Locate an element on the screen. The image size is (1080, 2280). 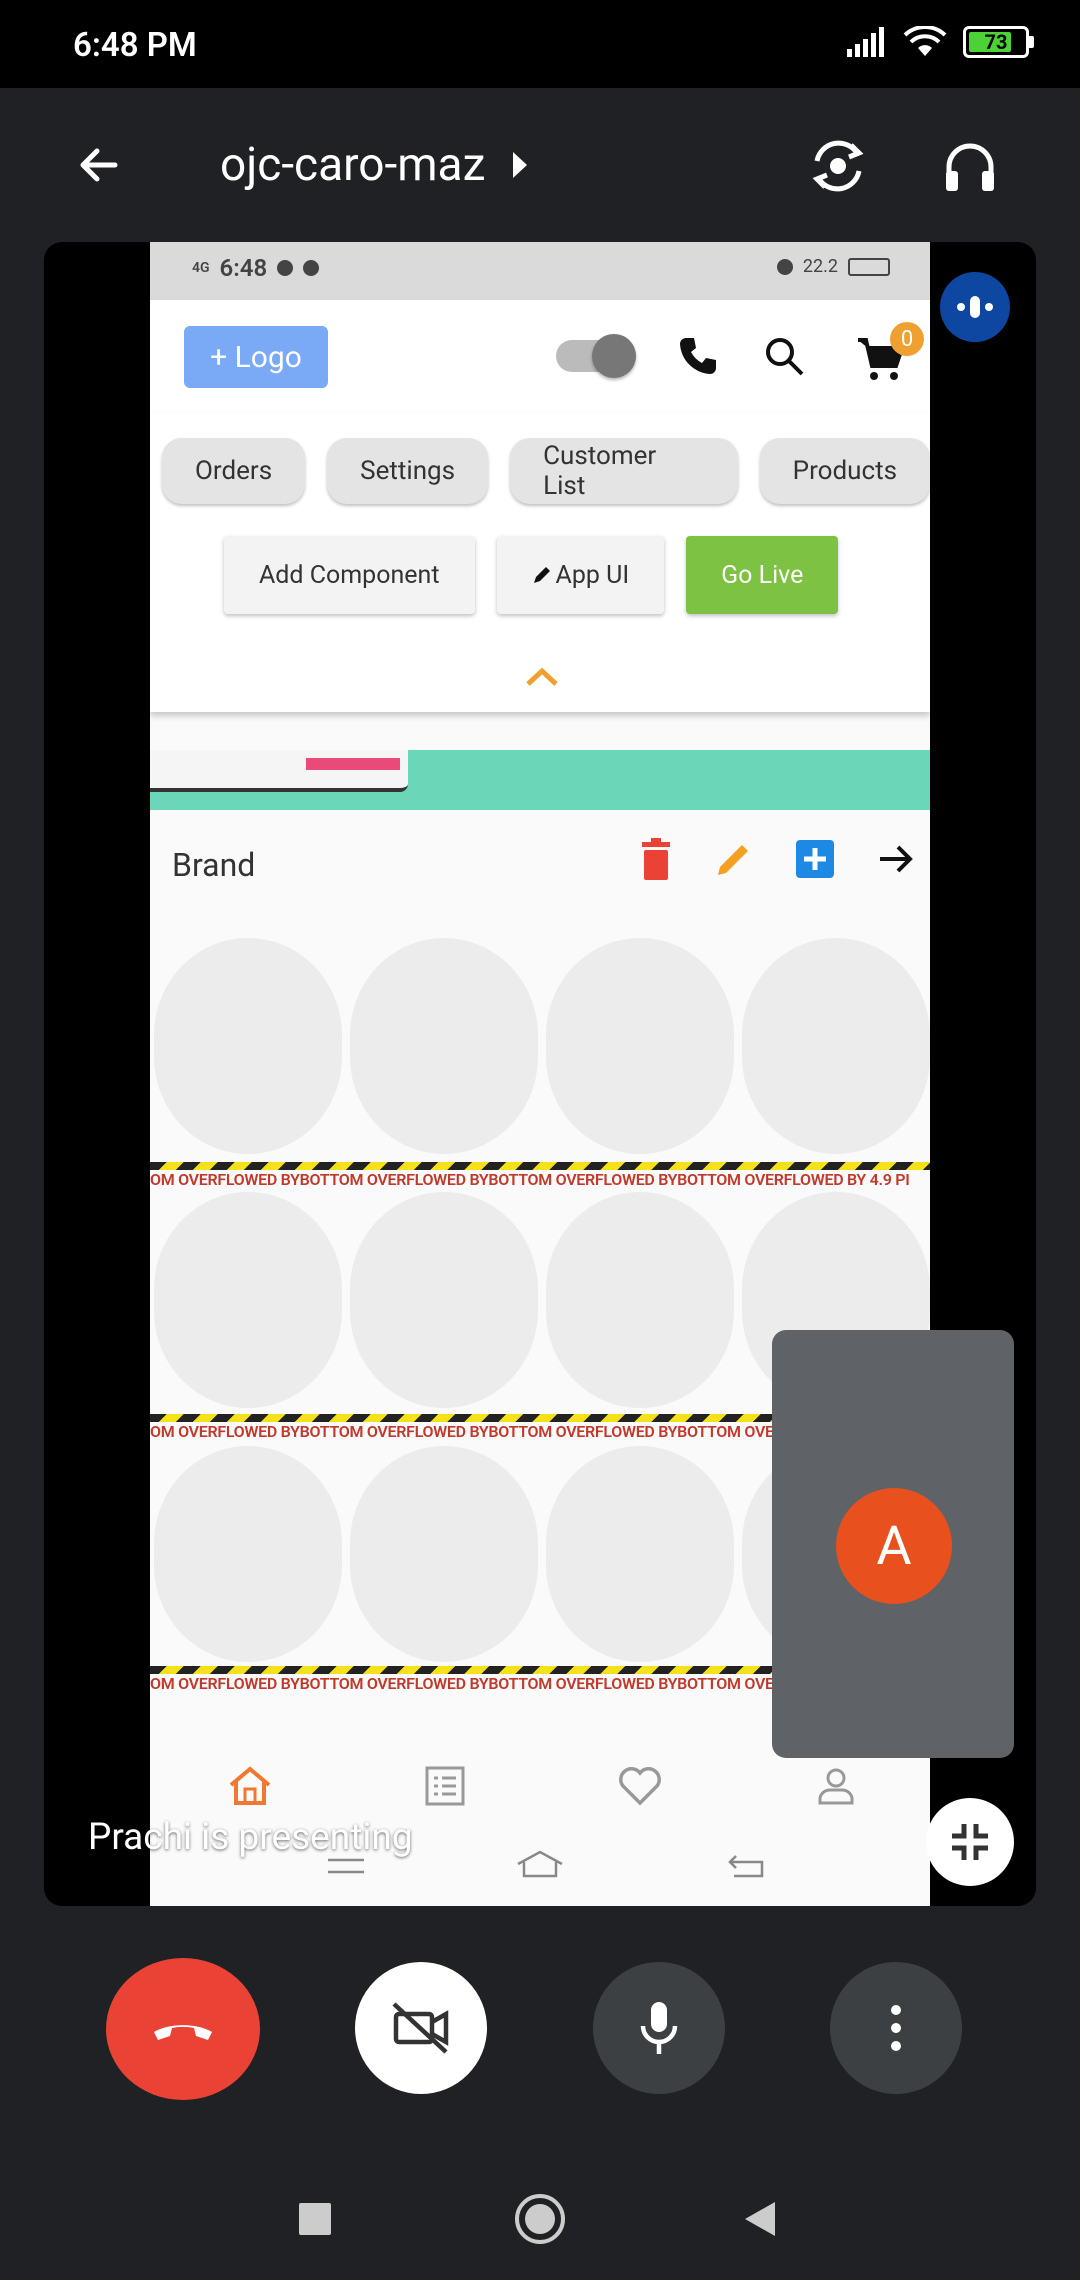
mode-toggle is located at coordinates (596, 356).